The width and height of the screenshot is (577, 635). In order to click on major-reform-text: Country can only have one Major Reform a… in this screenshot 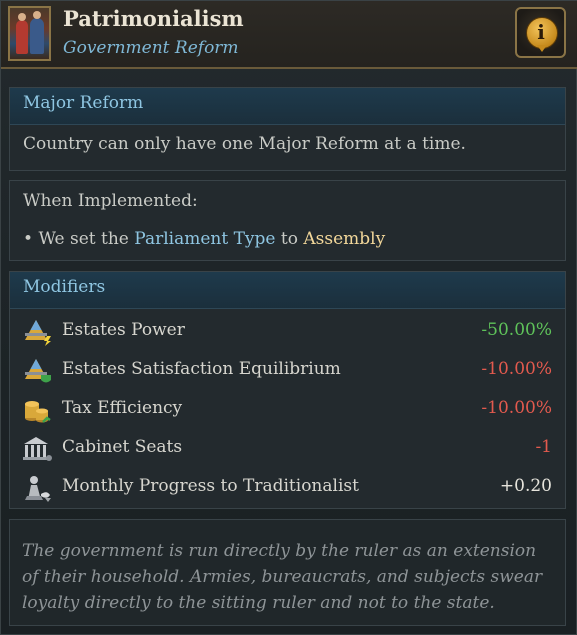, I will do `click(244, 144)`.